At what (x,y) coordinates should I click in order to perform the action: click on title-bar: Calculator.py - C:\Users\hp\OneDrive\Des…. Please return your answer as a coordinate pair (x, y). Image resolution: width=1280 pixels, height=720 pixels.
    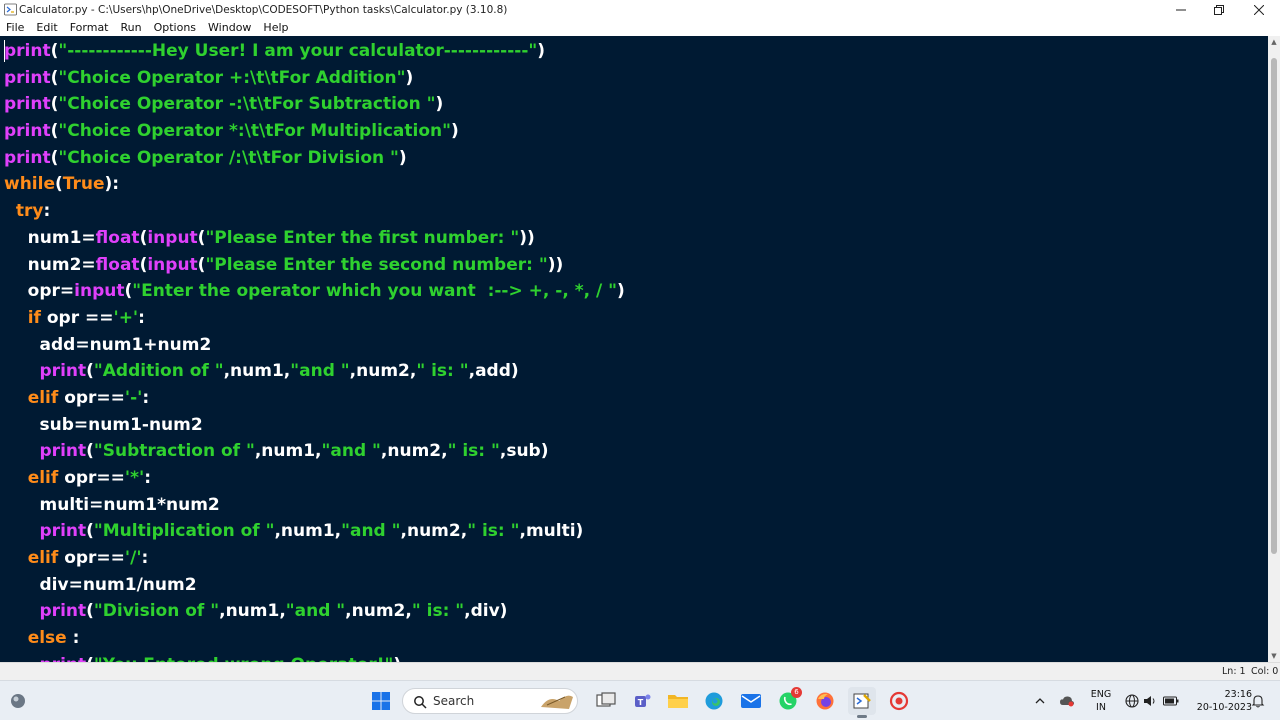
    Looking at the image, I should click on (640, 9).